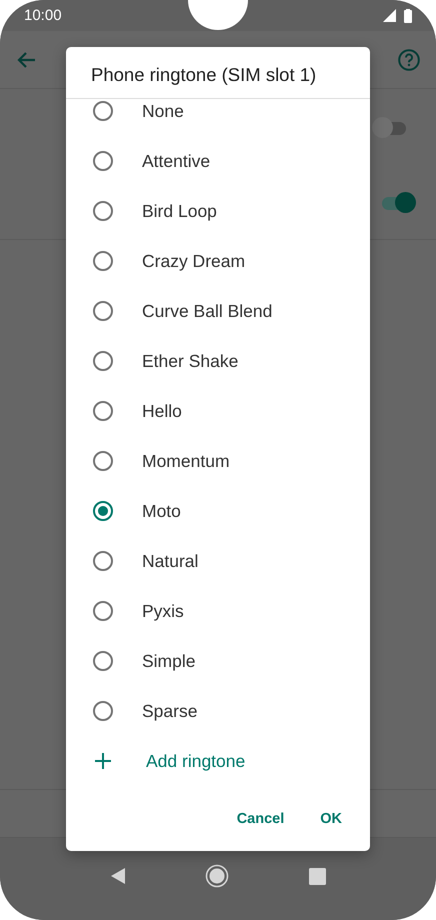 This screenshot has height=920, width=436. I want to click on battery-icon, so click(408, 15).